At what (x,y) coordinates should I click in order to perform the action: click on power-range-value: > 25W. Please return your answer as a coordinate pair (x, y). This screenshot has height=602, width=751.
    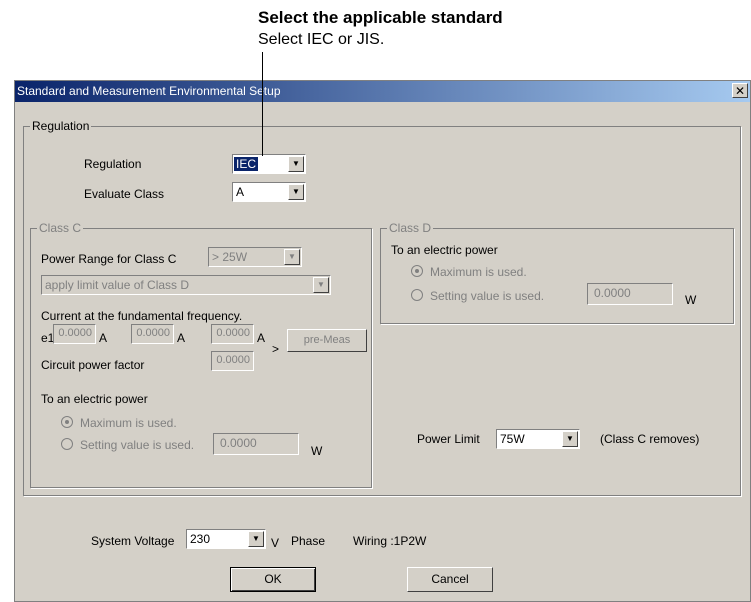
    Looking at the image, I should click on (230, 257).